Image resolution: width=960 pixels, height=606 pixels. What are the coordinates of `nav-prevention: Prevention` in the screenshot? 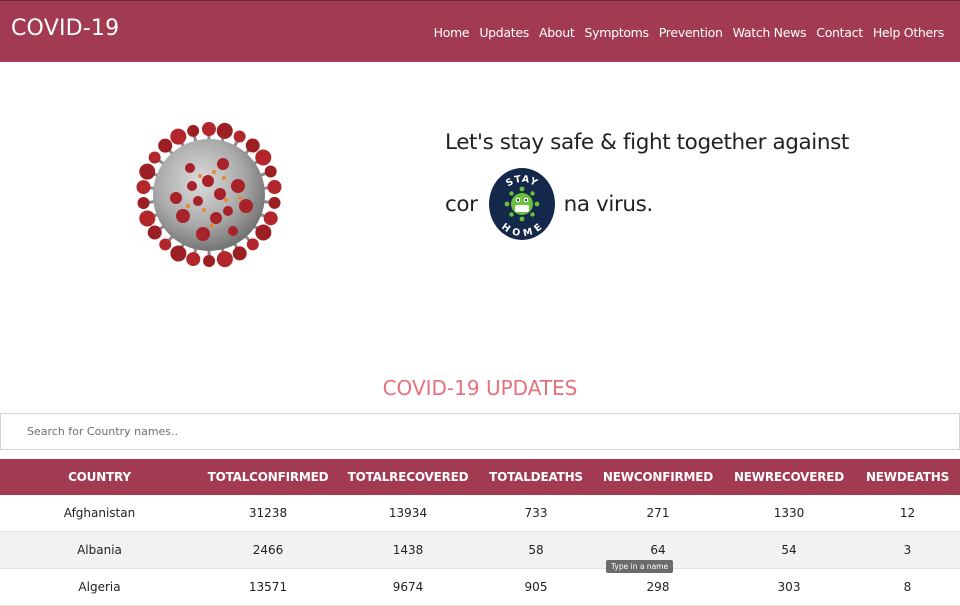 It's located at (691, 32).